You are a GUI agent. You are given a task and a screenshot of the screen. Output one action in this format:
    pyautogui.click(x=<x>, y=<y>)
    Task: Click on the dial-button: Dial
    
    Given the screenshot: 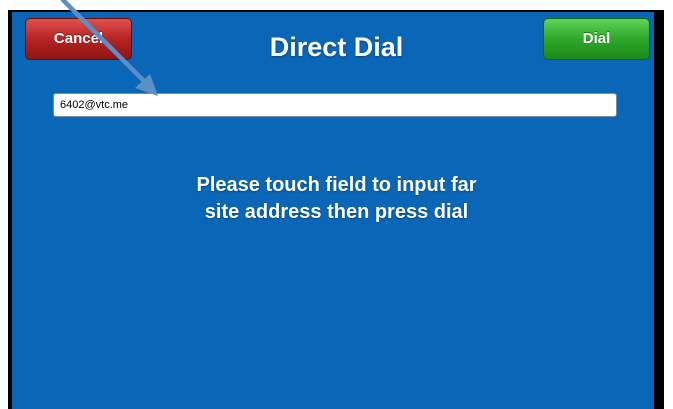 What is the action you would take?
    pyautogui.click(x=596, y=39)
    